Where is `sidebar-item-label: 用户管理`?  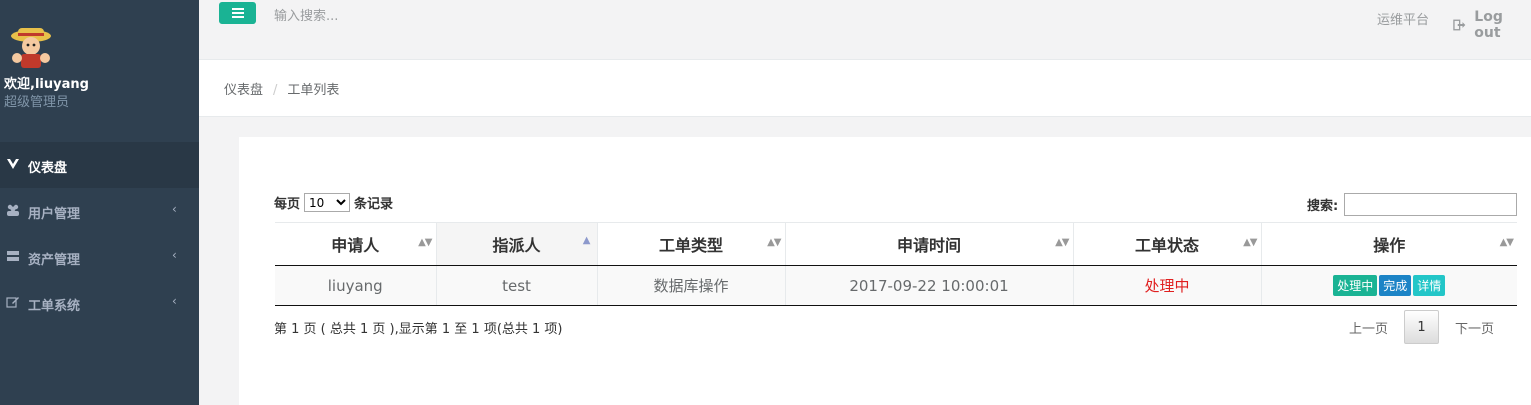
sidebar-item-label: 用户管理 is located at coordinates (54, 214).